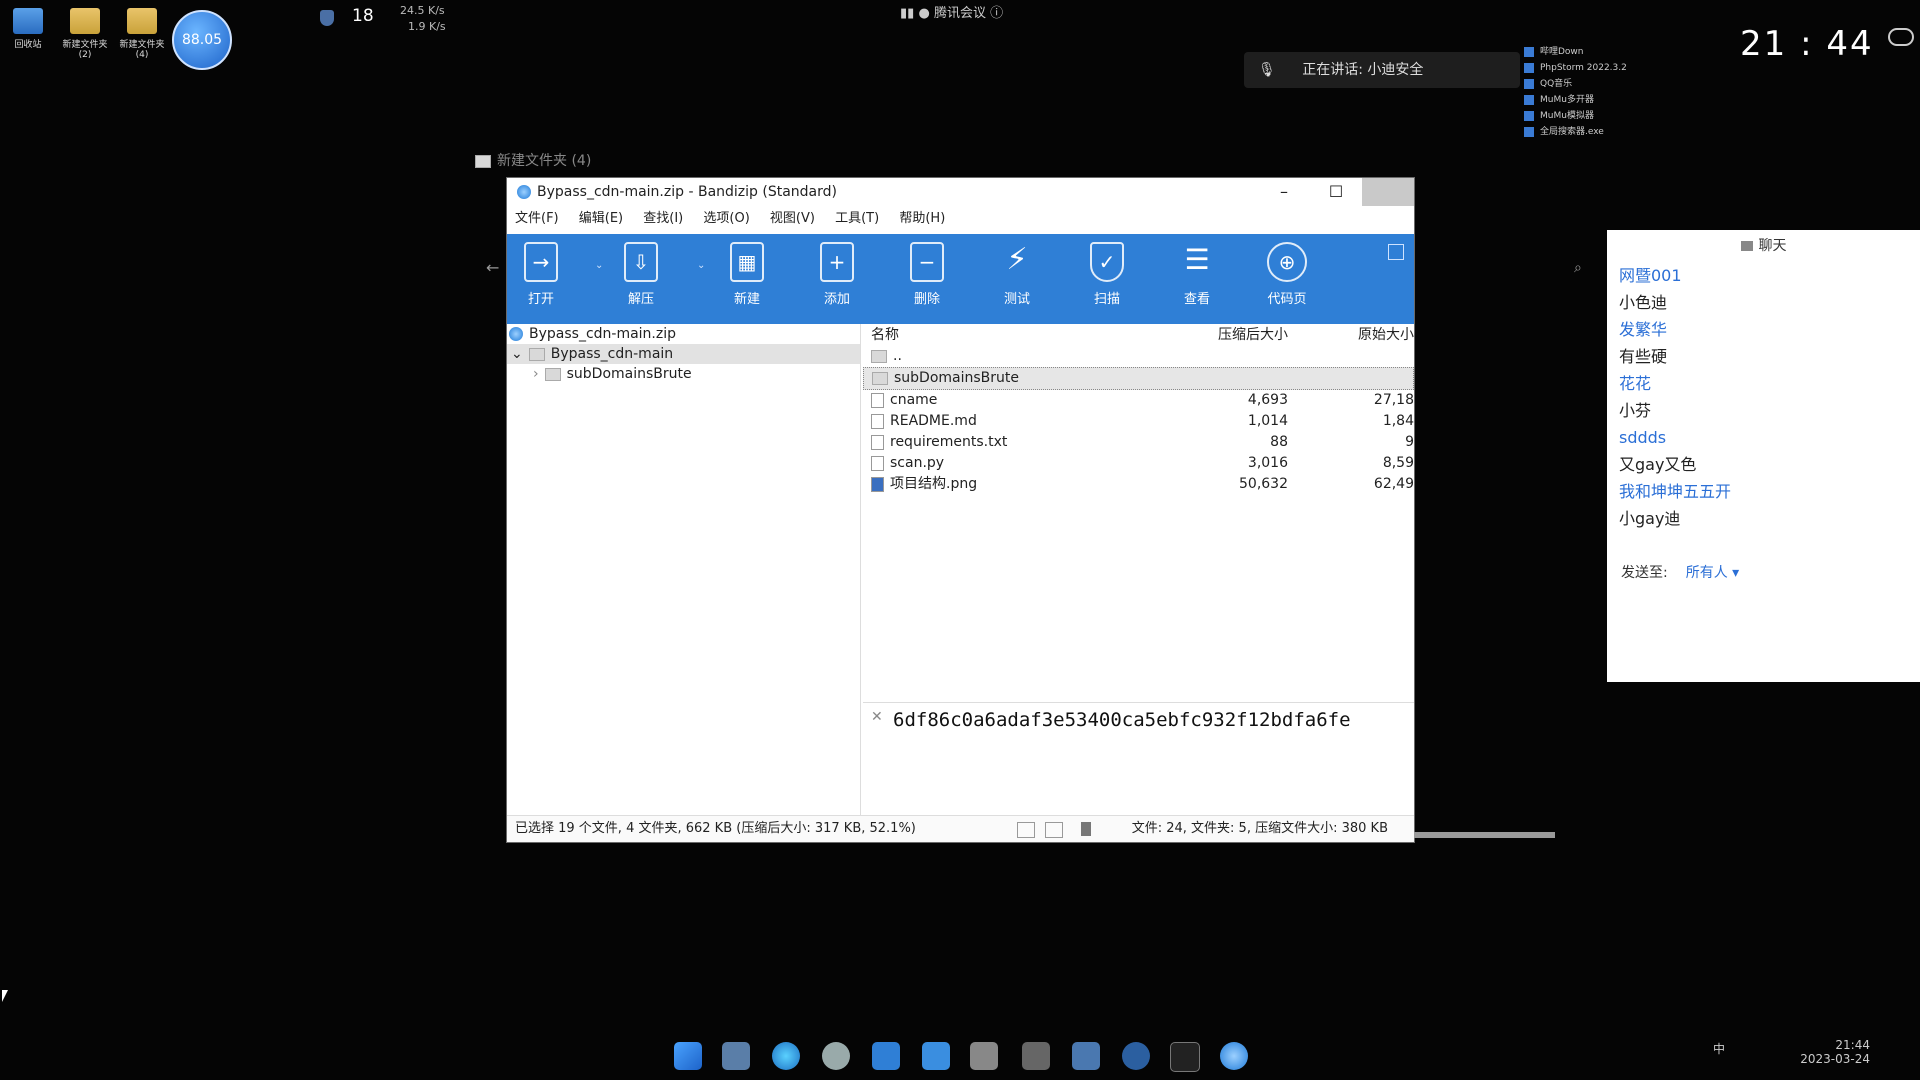 The height and width of the screenshot is (1080, 1920). Describe the element at coordinates (1635, 383) in the screenshot. I see `chat-message: 花花` at that location.